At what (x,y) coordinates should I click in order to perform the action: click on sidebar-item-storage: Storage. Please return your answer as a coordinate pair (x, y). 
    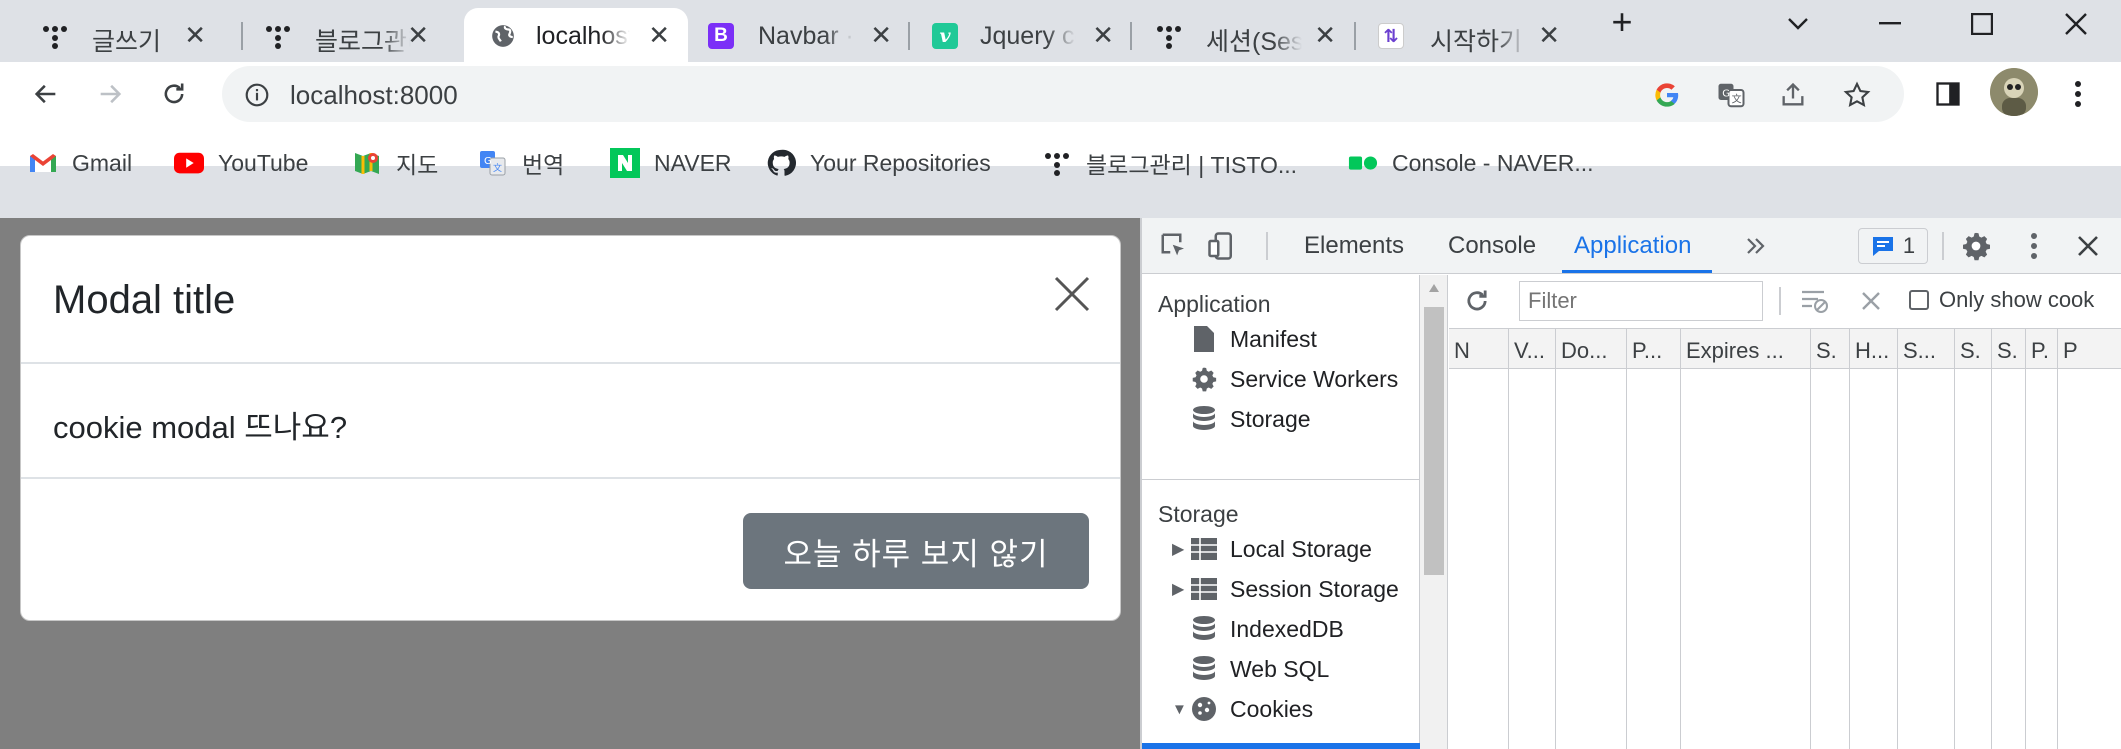
    Looking at the image, I should click on (1250, 419).